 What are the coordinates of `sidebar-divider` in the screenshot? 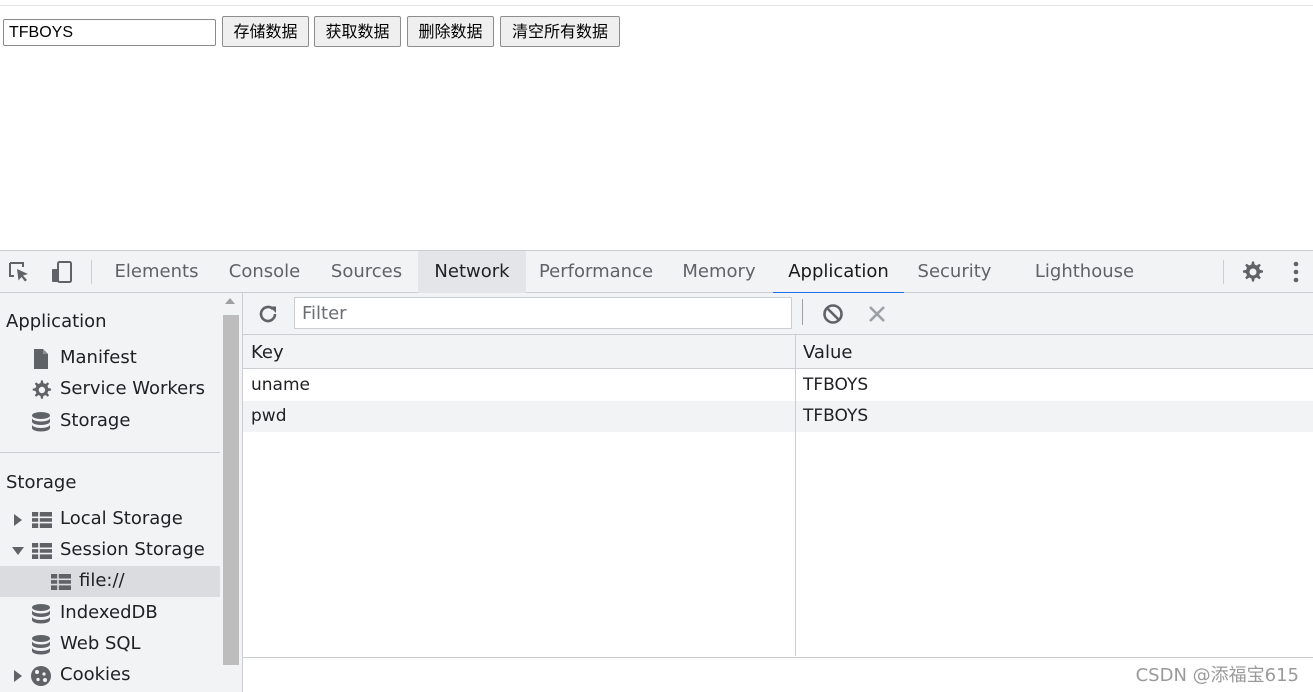 It's located at (110, 452).